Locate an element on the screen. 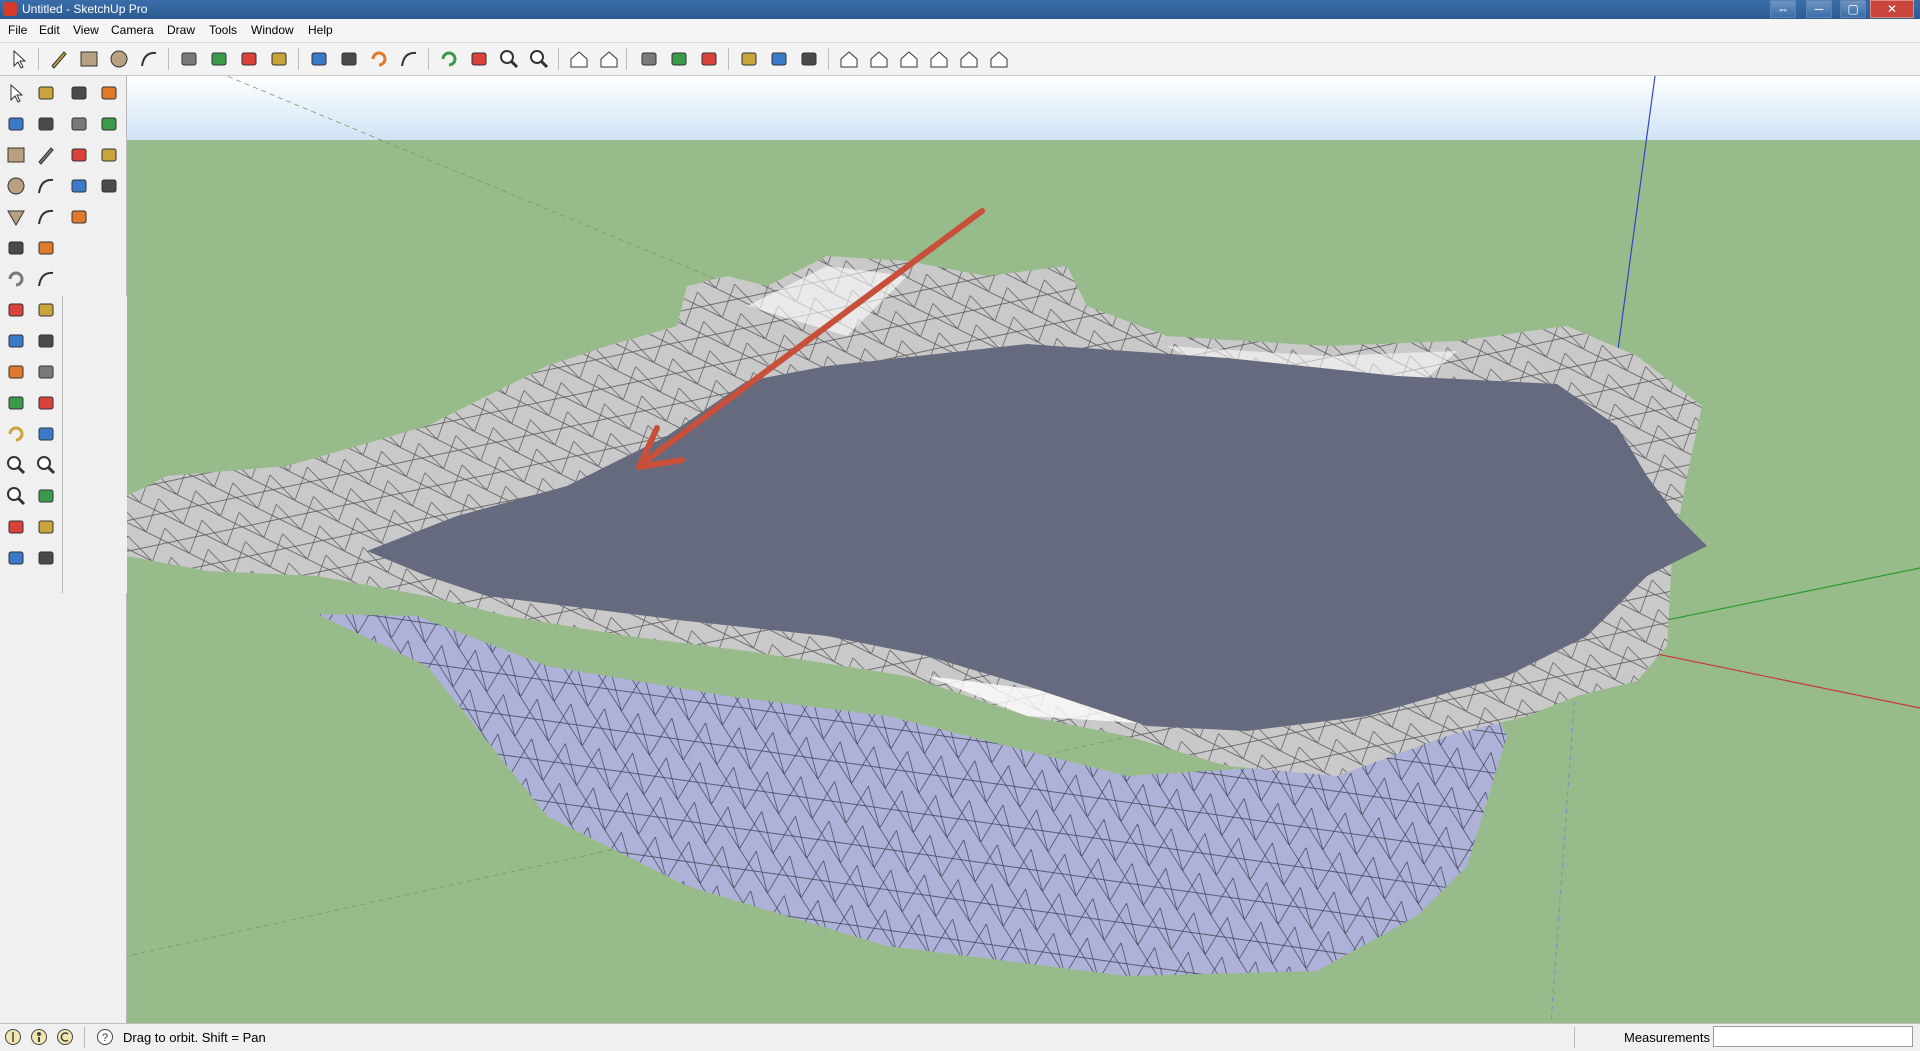 The width and height of the screenshot is (1920, 1051). left-view-icon is located at coordinates (999, 59).